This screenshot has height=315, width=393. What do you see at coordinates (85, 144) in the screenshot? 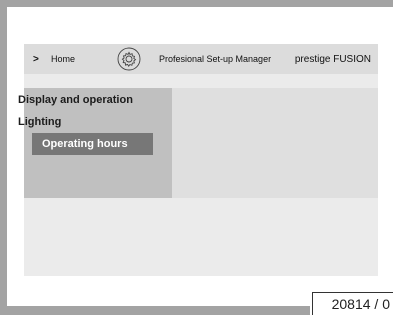
I see `menu-item-label: Operating hours` at bounding box center [85, 144].